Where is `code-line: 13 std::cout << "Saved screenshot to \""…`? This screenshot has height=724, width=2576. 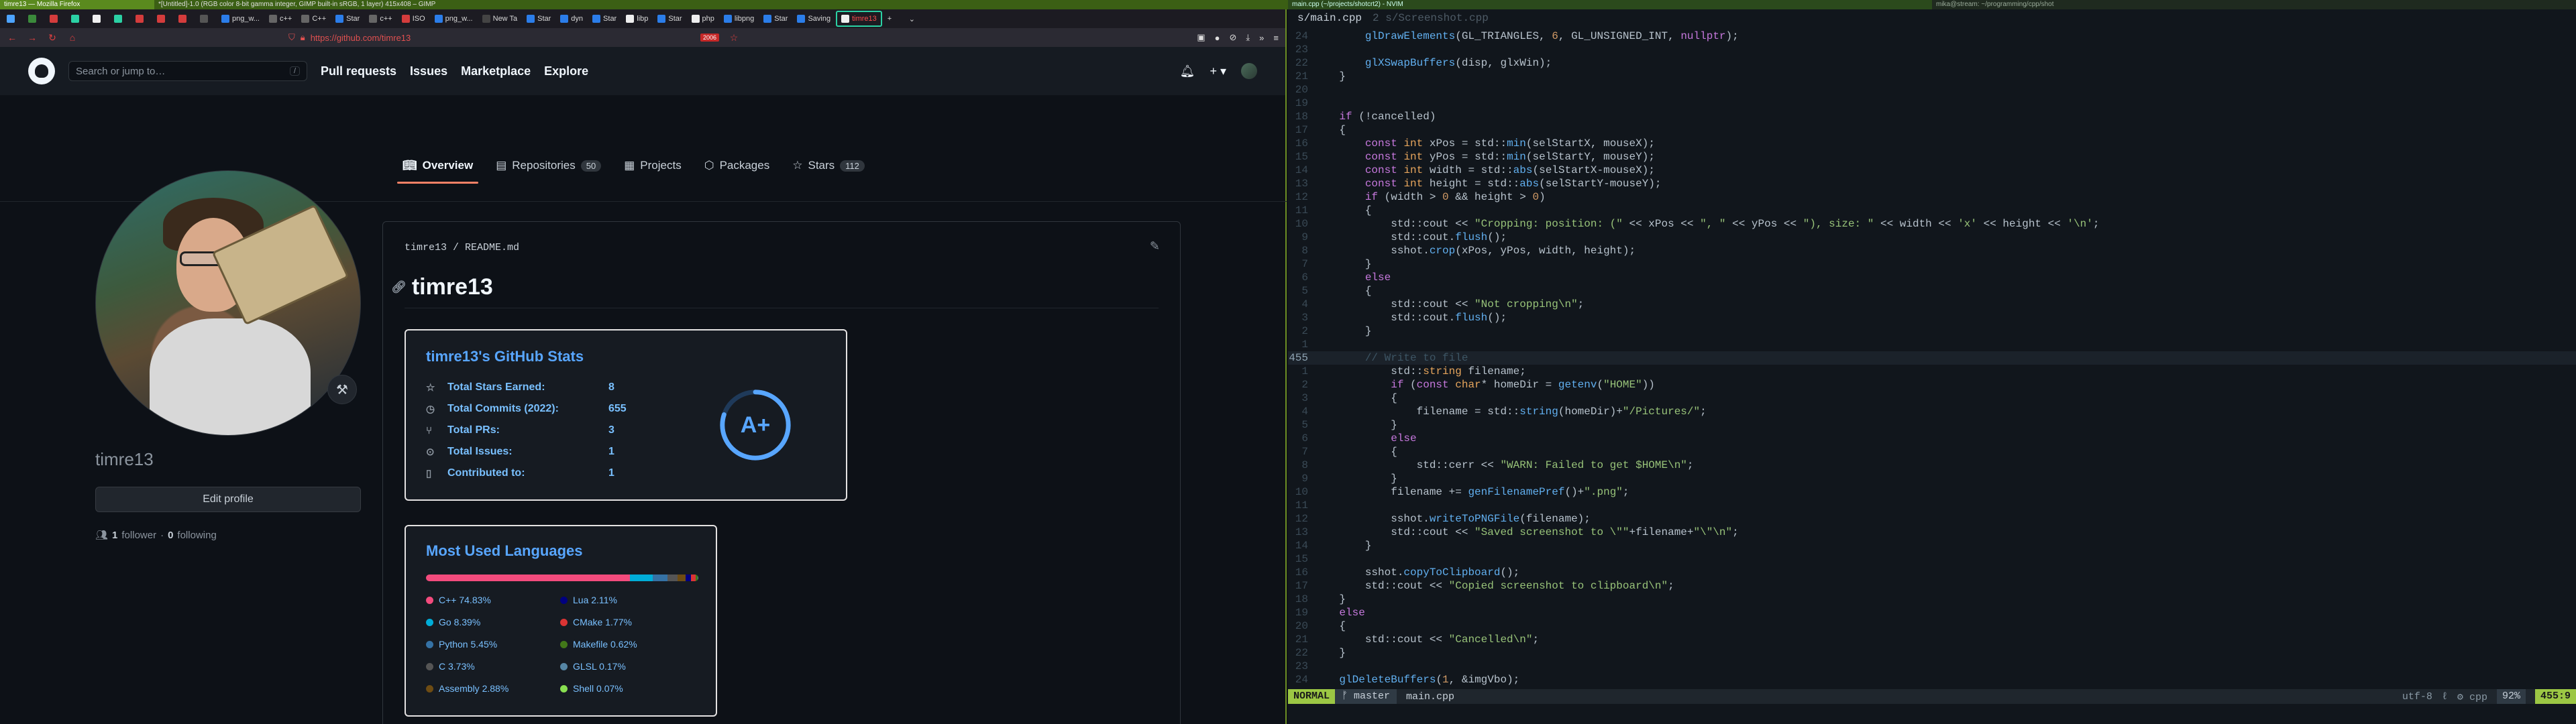
code-line: 13 std::cout << "Saved screenshot to \""… is located at coordinates (1932, 532).